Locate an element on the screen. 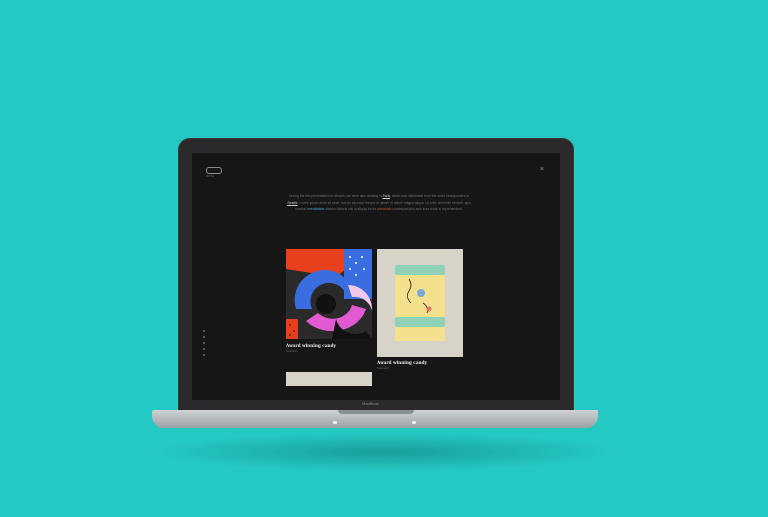 The image size is (768, 517). intro-part-4: ullamco laboris nisi ut aliquip ex ea is located at coordinates (351, 209).